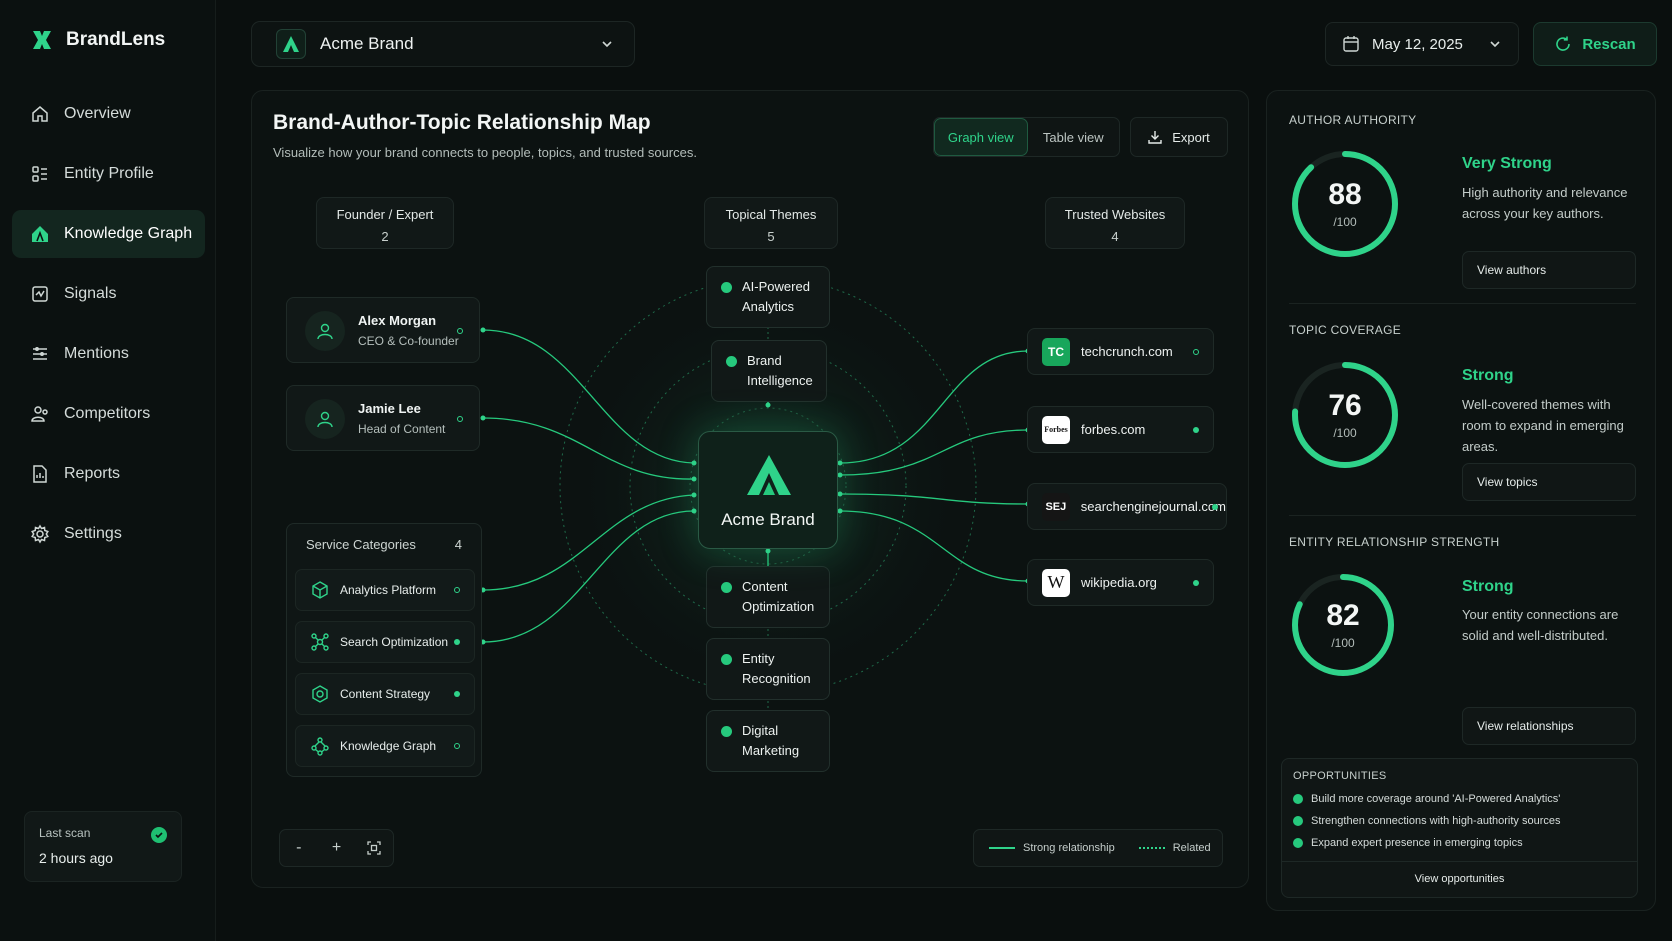 The width and height of the screenshot is (1672, 941). I want to click on sidebar-item-label: Entity Profile, so click(109, 173).